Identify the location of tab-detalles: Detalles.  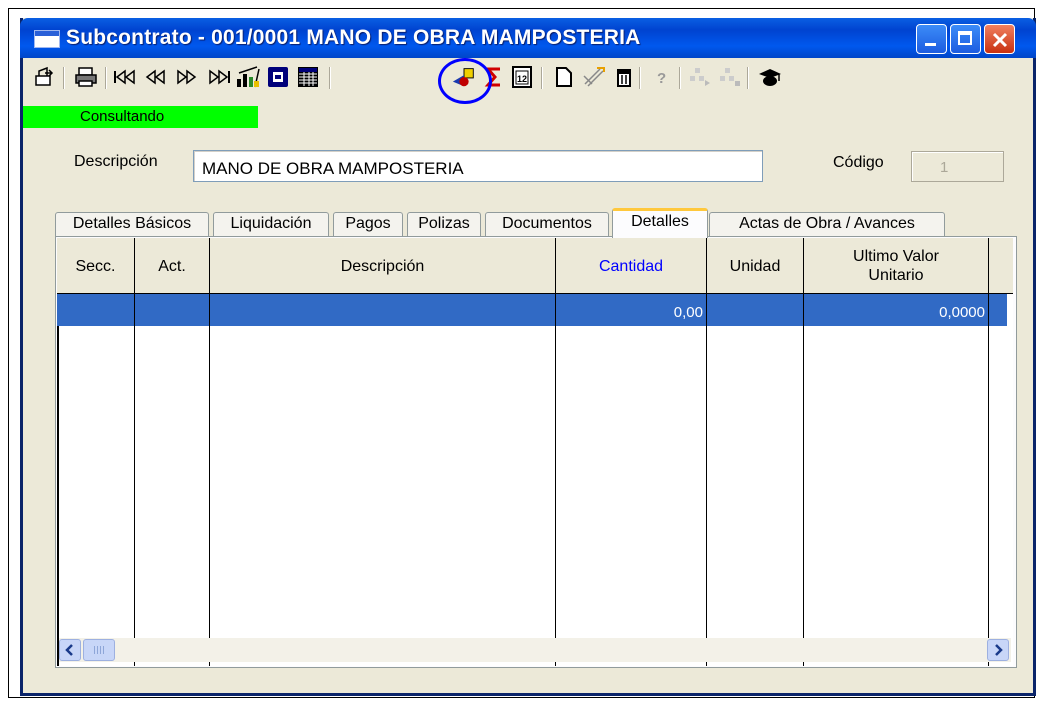
(660, 223).